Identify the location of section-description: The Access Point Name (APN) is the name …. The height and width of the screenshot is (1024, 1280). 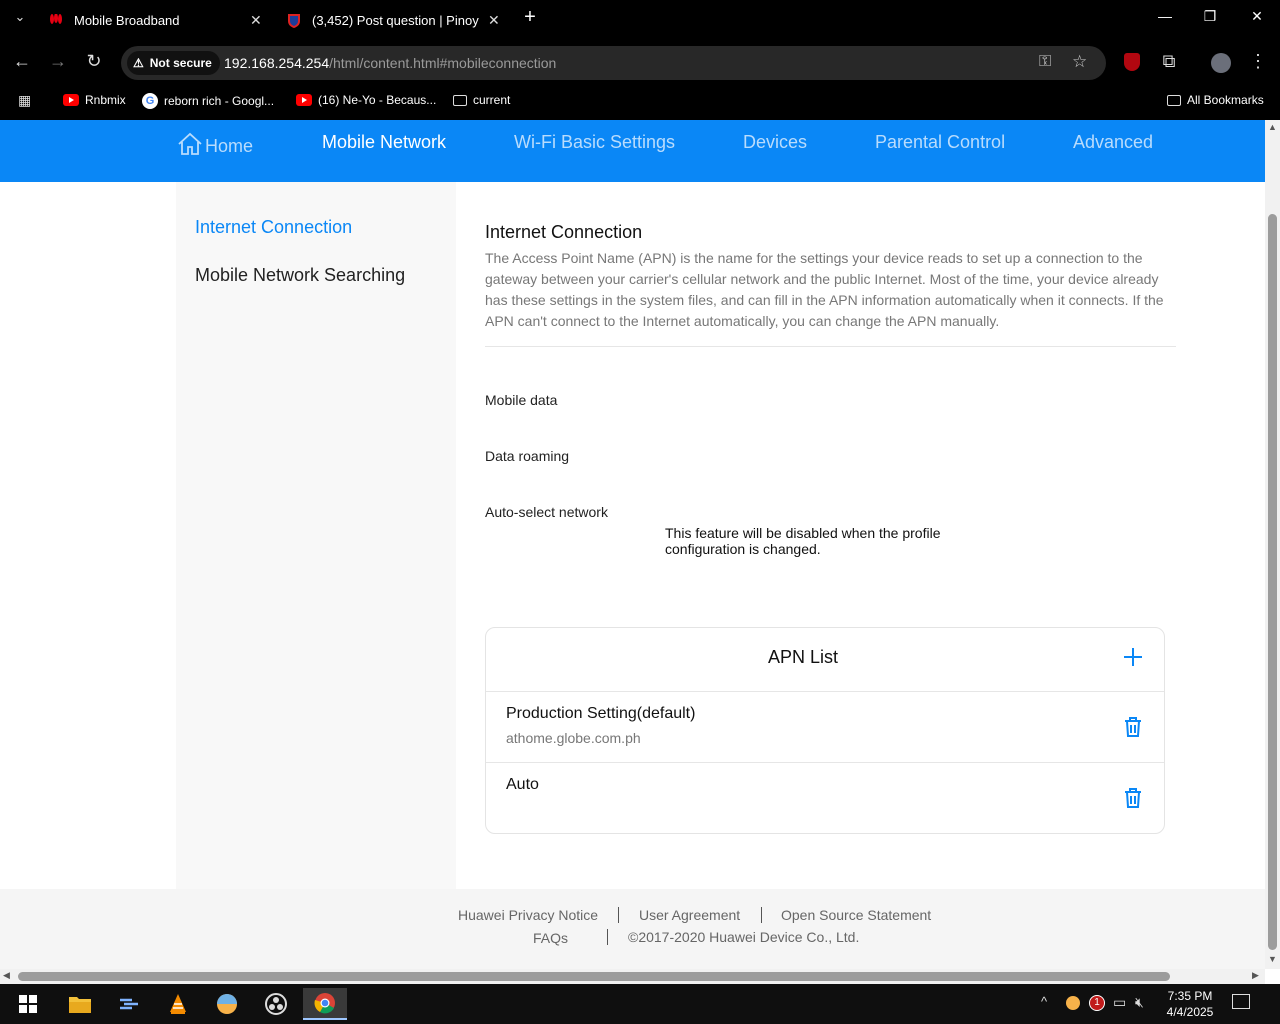
(824, 289).